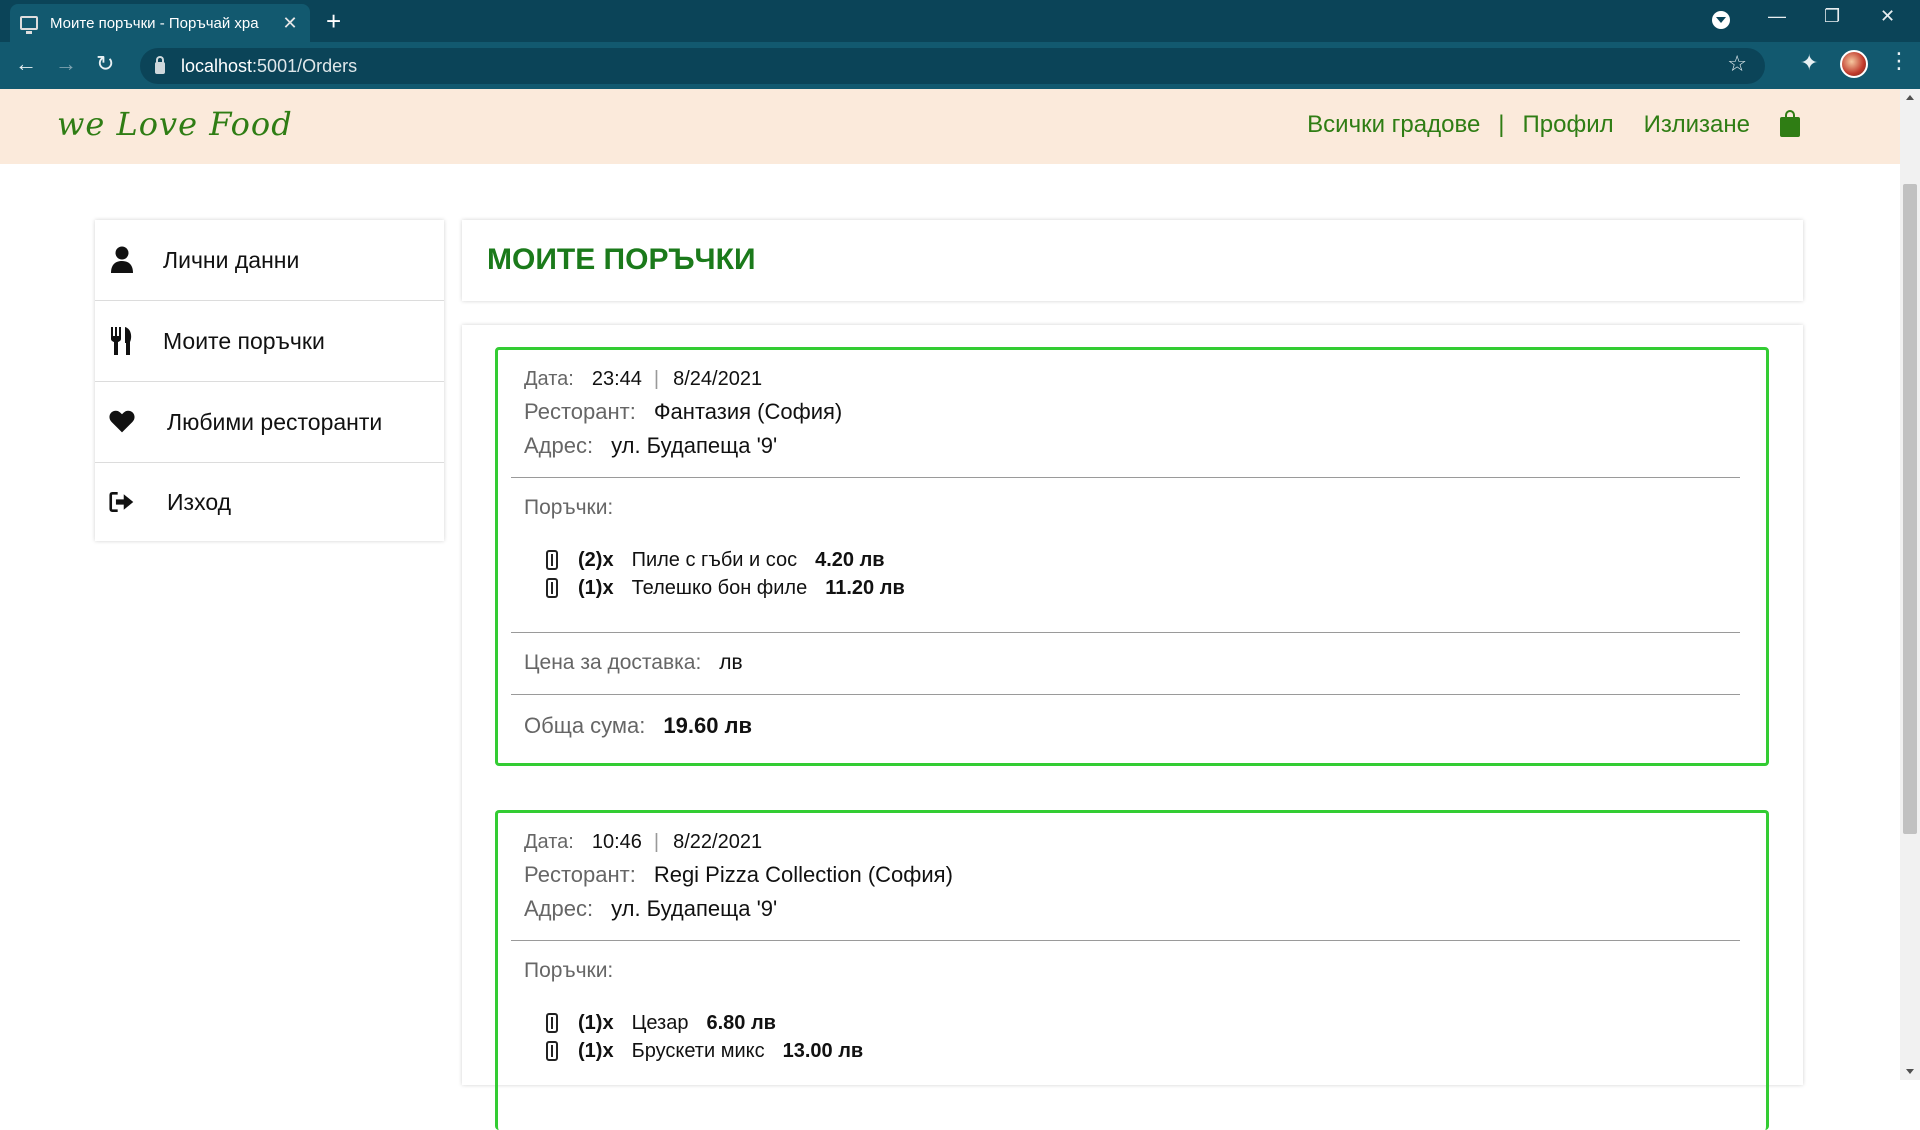 This screenshot has height=1130, width=1920. I want to click on sidebar-item-exit: Изход, so click(269, 502).